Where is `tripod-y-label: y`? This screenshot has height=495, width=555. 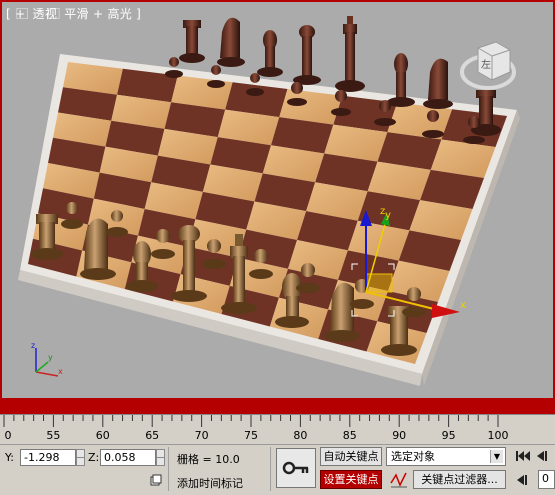
tripod-y-label: y is located at coordinates (50, 357).